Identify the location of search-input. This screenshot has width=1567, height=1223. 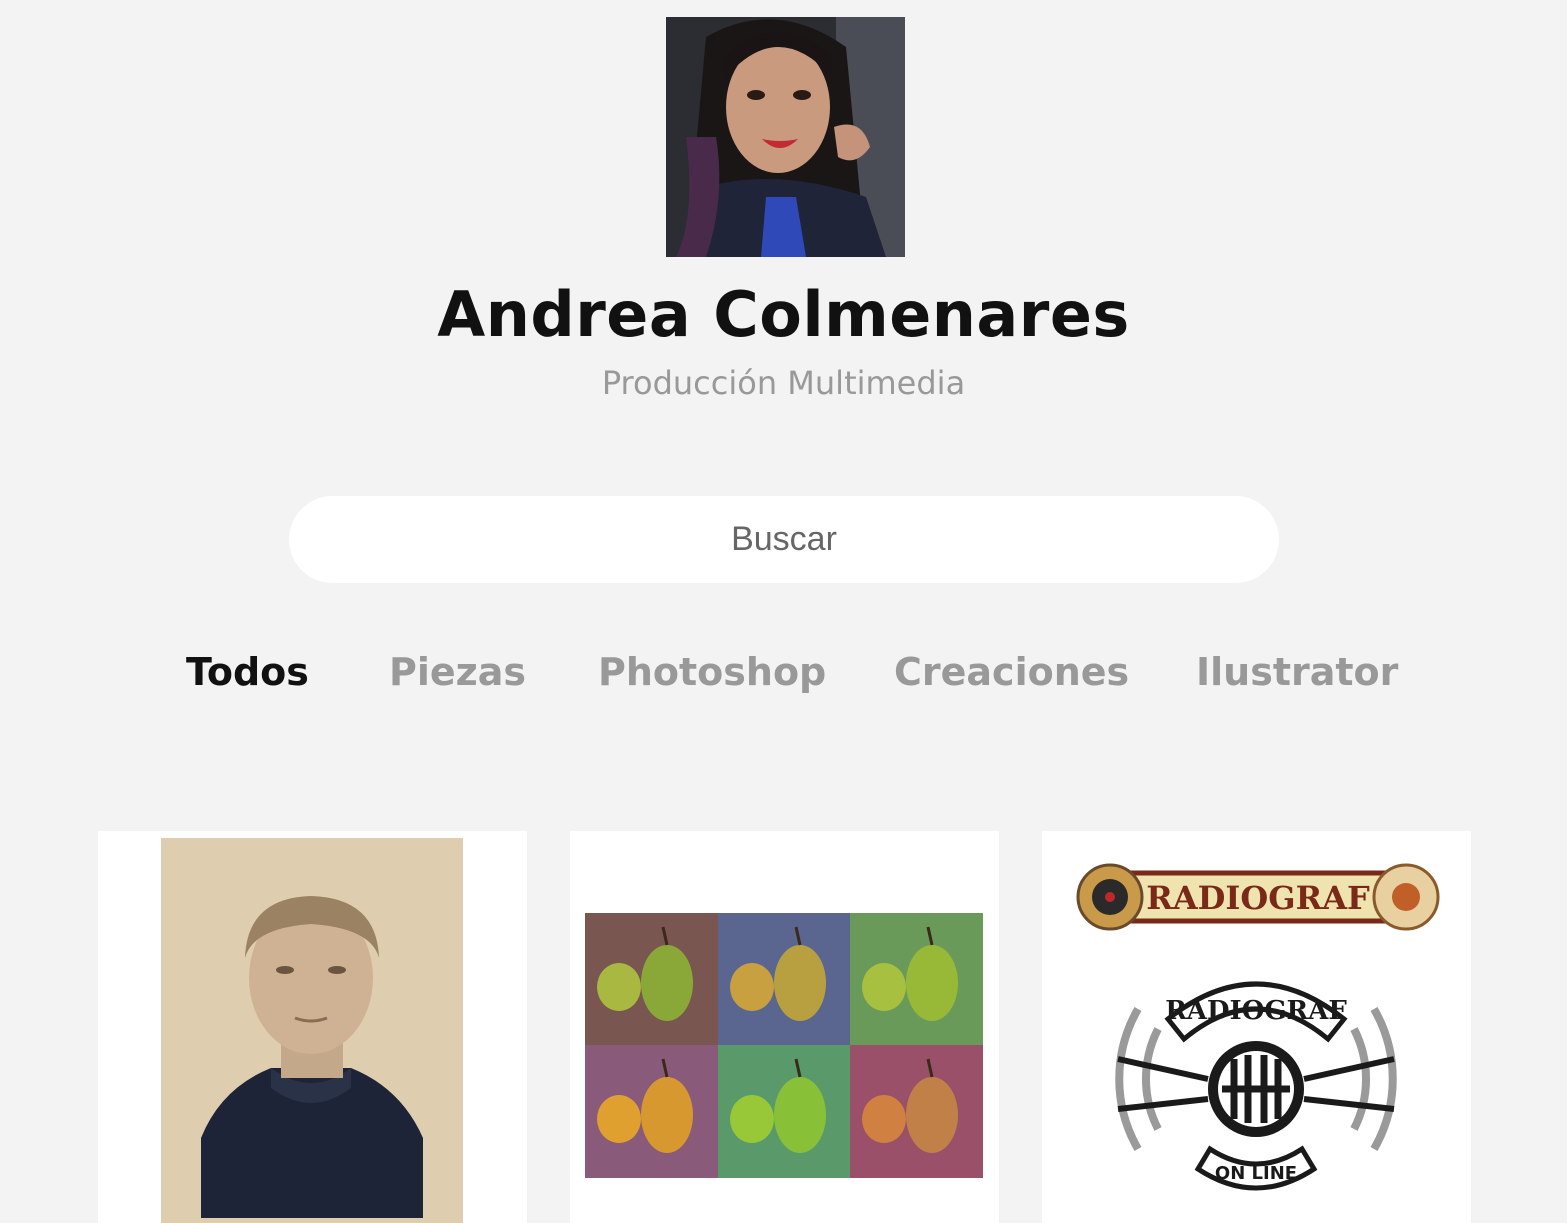
(784, 539).